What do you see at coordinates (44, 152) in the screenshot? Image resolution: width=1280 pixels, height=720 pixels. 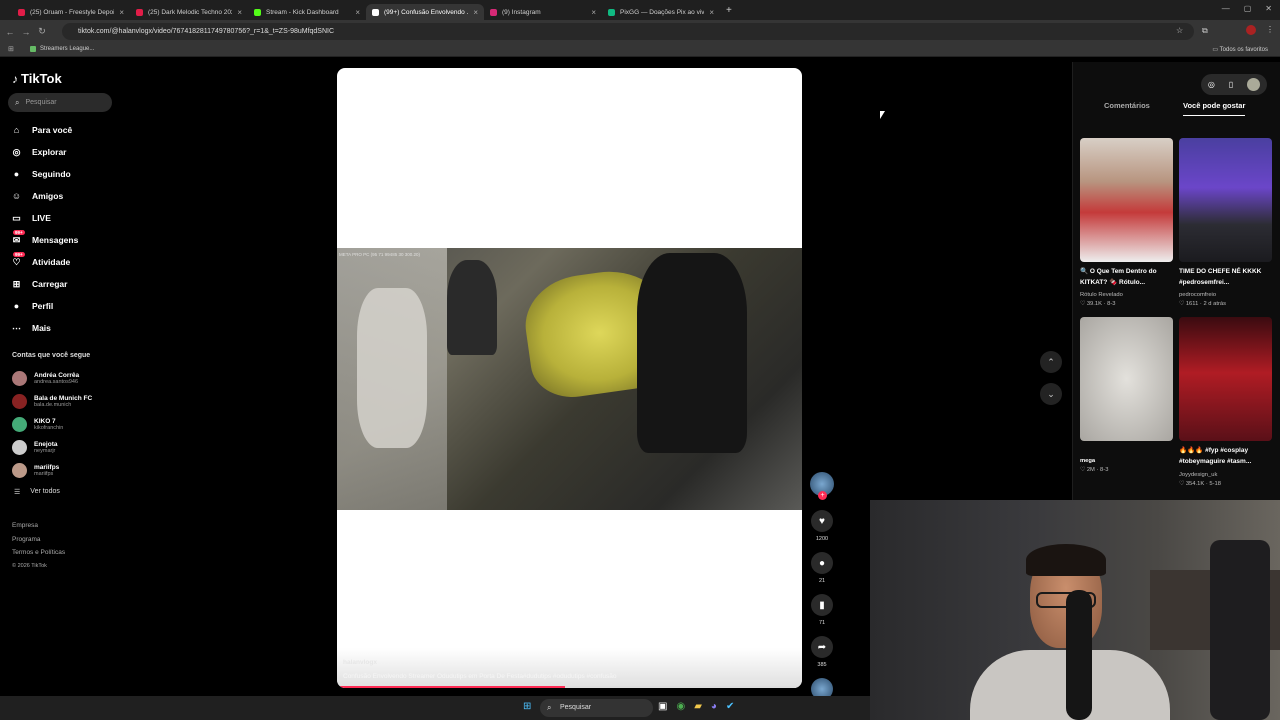 I see `nav-item-compass: ◎ Explorar` at bounding box center [44, 152].